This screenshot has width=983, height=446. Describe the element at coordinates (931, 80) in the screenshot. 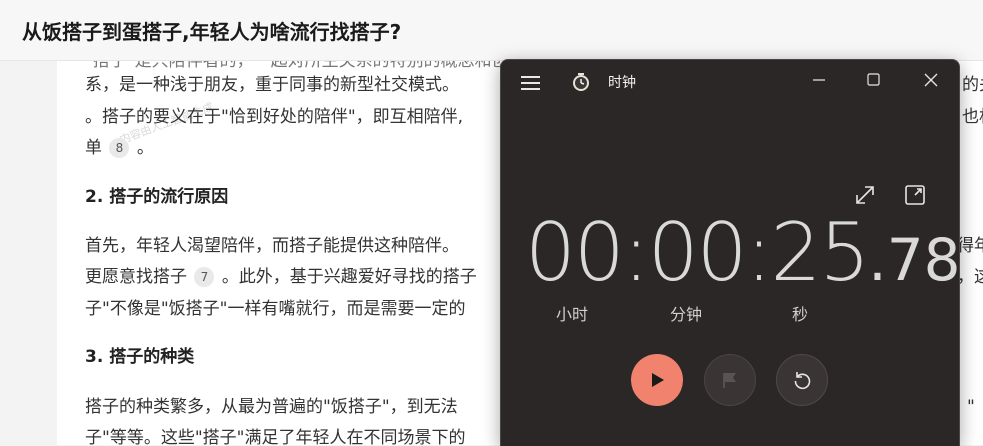

I see `close-icon` at that location.